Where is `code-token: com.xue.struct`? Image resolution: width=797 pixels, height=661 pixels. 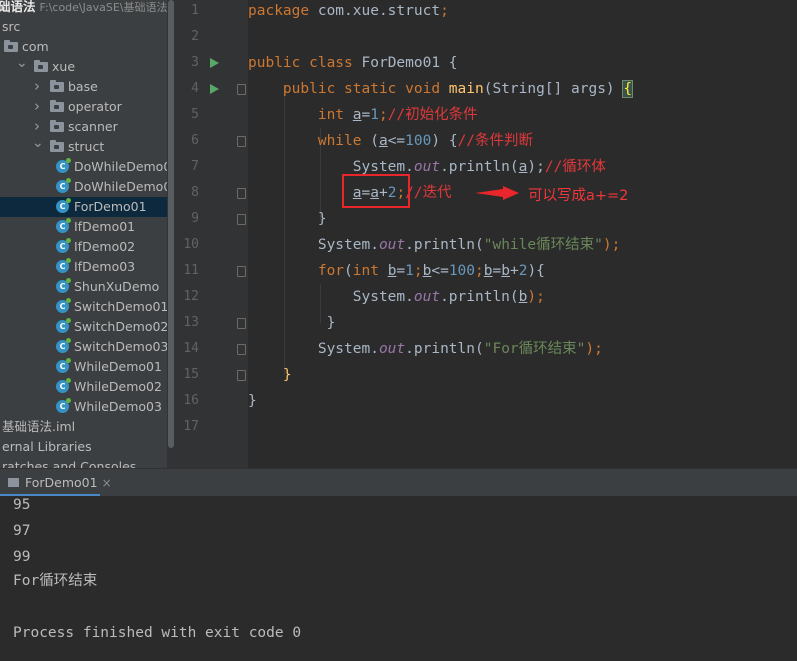 code-token: com.xue.struct is located at coordinates (379, 11).